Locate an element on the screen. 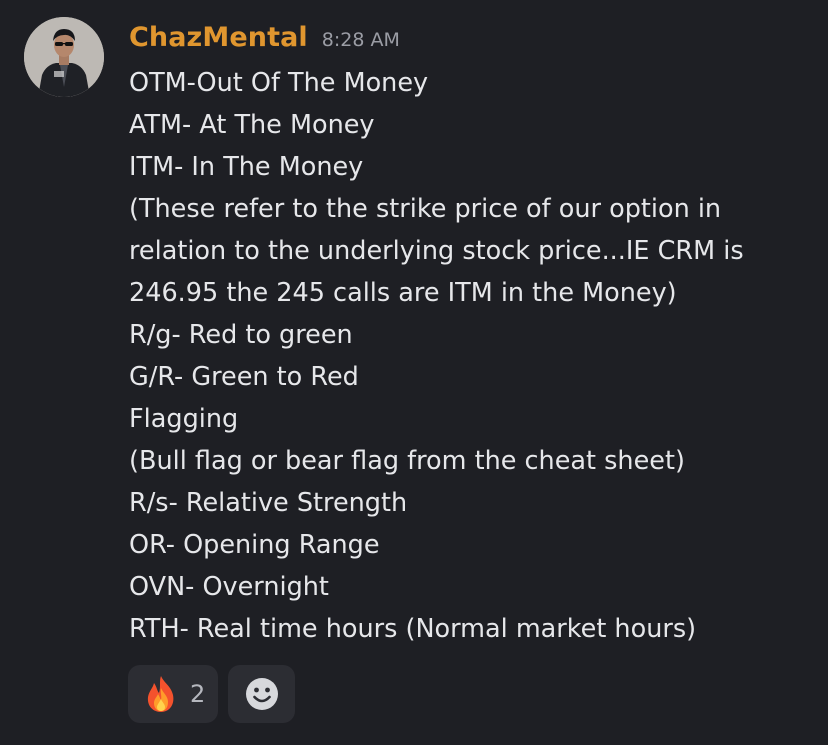 The width and height of the screenshot is (828, 745). avatar-image is located at coordinates (64, 57).